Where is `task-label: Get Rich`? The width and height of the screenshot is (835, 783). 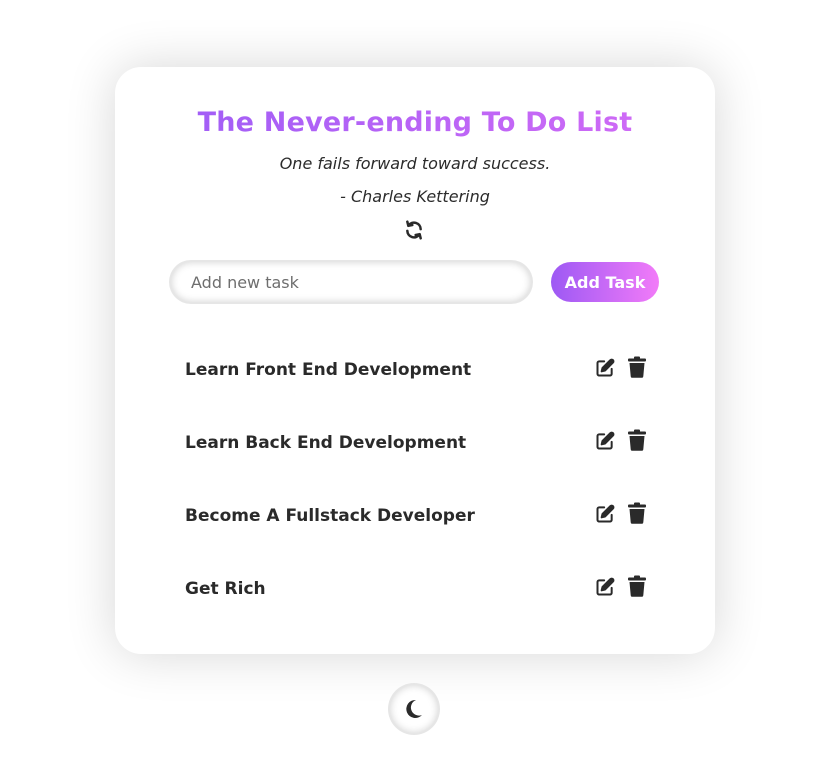 task-label: Get Rich is located at coordinates (225, 589).